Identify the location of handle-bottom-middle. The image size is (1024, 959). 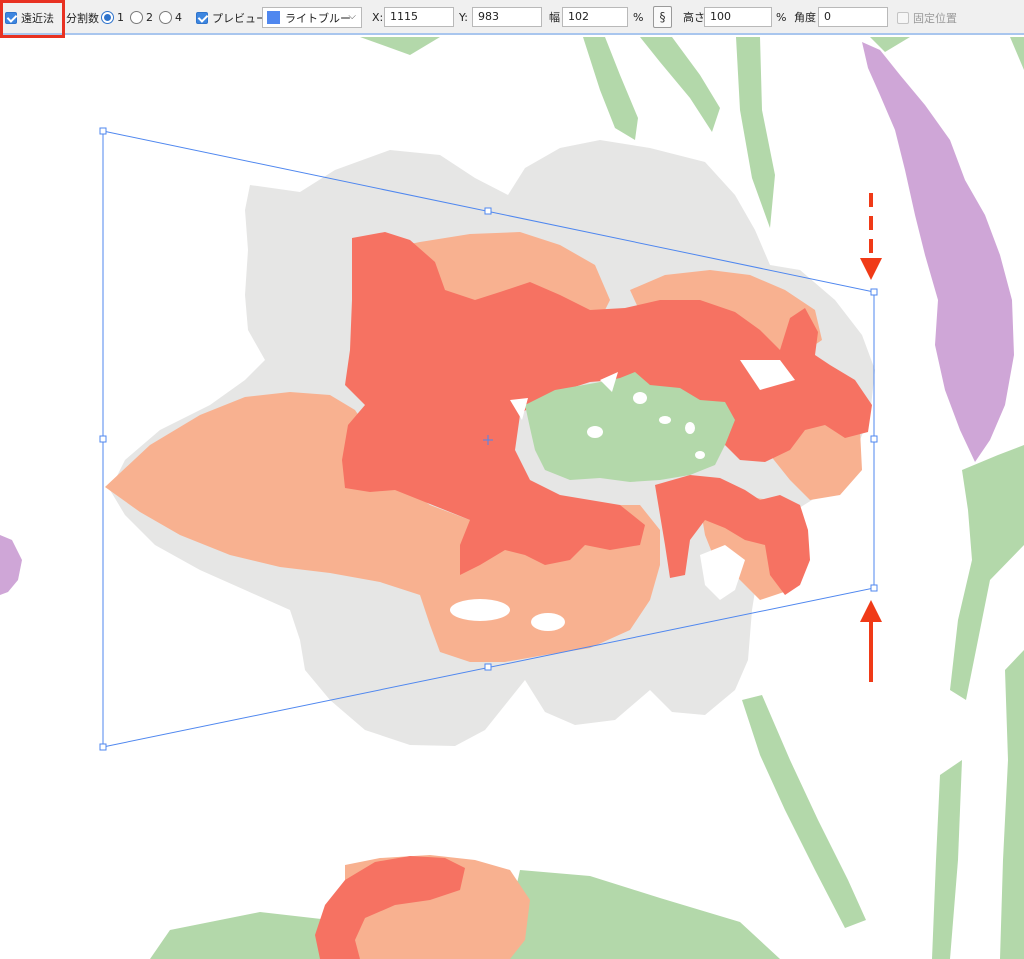
(488, 667).